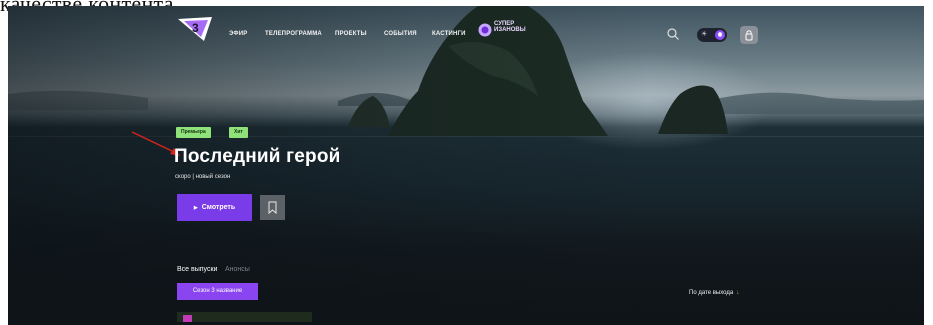 The width and height of the screenshot is (933, 325). I want to click on nav-item-events: СОБЫТИЯ, so click(400, 34).